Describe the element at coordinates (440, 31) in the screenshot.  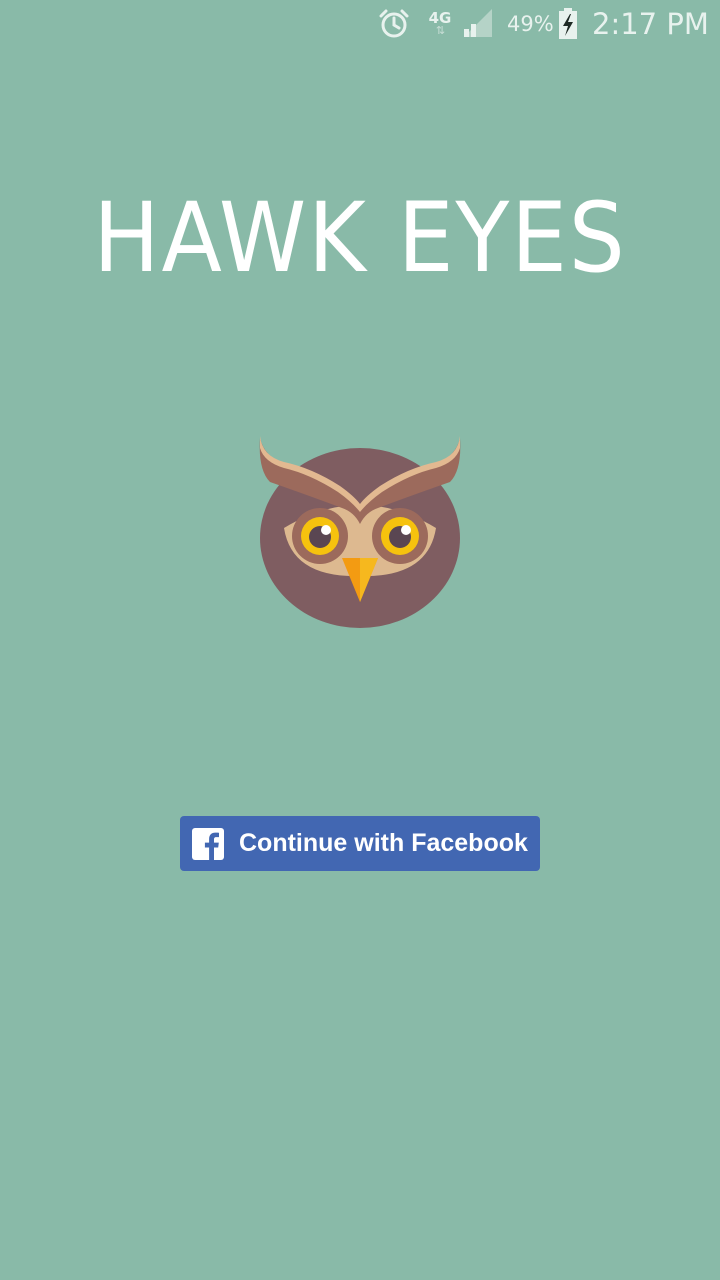
I see `network-activity-icon: ⇅` at that location.